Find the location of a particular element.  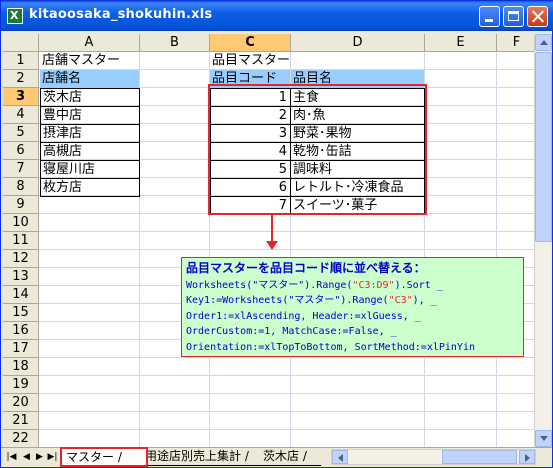

scroll-up-button is located at coordinates (543, 42).